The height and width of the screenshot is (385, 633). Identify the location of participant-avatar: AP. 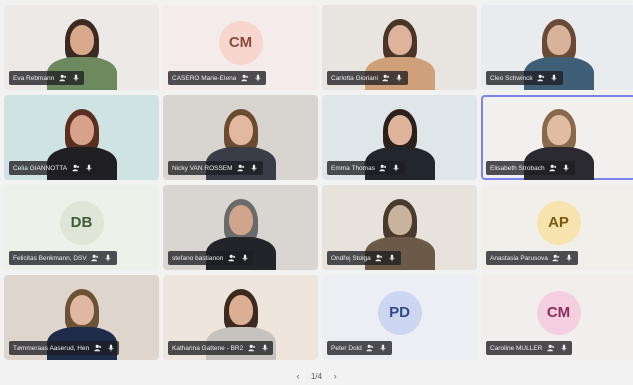
(558, 222).